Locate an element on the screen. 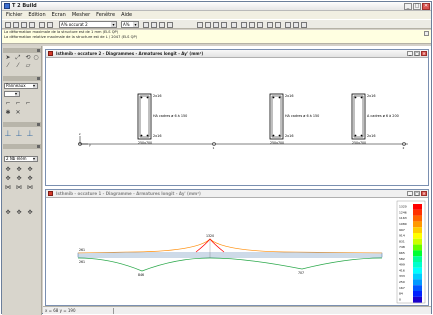 Image resolution: width=433 pixels, height=315 pixels. load-icon: ⊥ is located at coordinates (8, 134).